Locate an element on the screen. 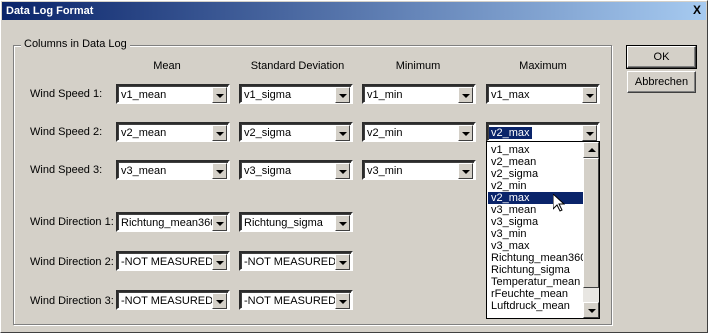  ws3-min-combo: v3_min is located at coordinates (419, 170).